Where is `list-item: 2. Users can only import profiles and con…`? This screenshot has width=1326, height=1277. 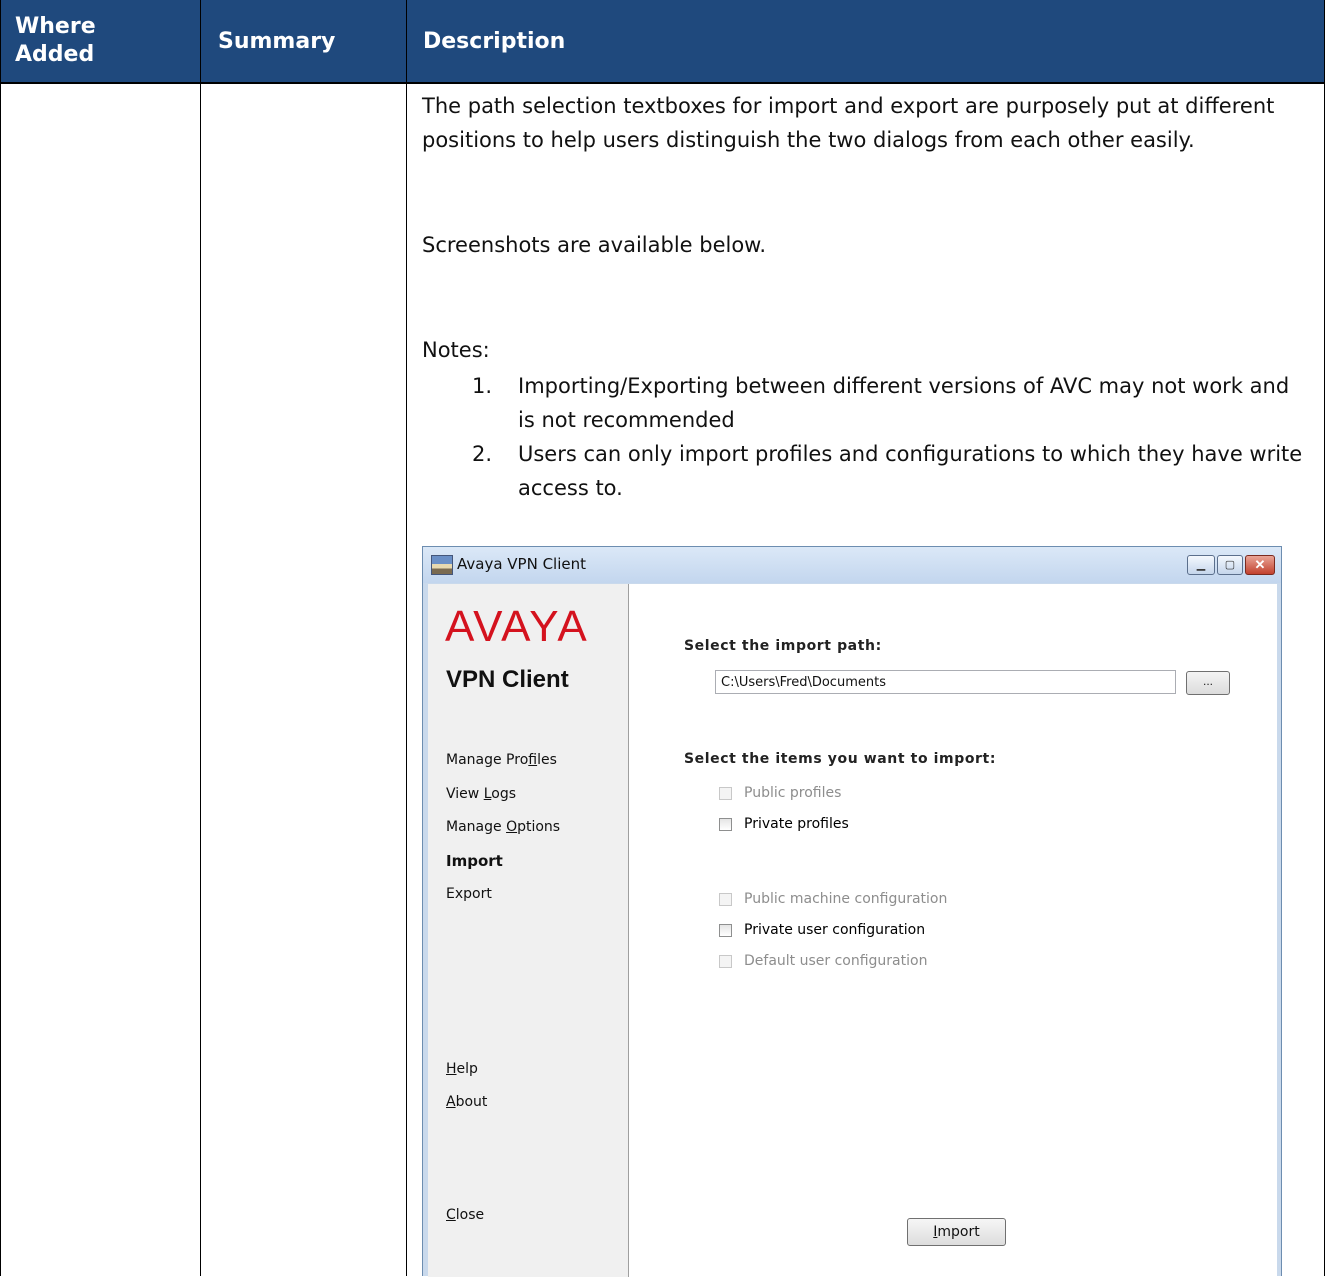
list-item: 2. Users can only import profiles and con… is located at coordinates (892, 471).